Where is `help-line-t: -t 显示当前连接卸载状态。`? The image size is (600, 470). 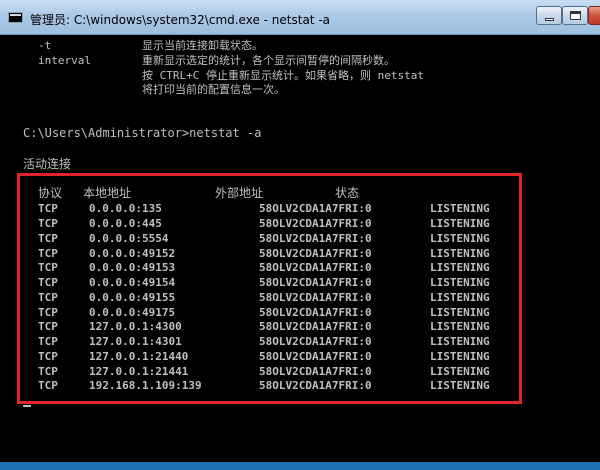
help-line-t: -t 显示当前连接卸载状态。 is located at coordinates (150, 46).